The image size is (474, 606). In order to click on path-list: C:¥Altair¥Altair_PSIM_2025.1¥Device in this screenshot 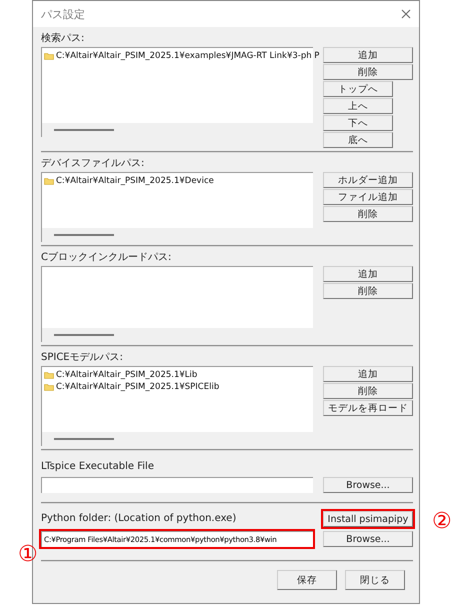, I will do `click(177, 207)`.